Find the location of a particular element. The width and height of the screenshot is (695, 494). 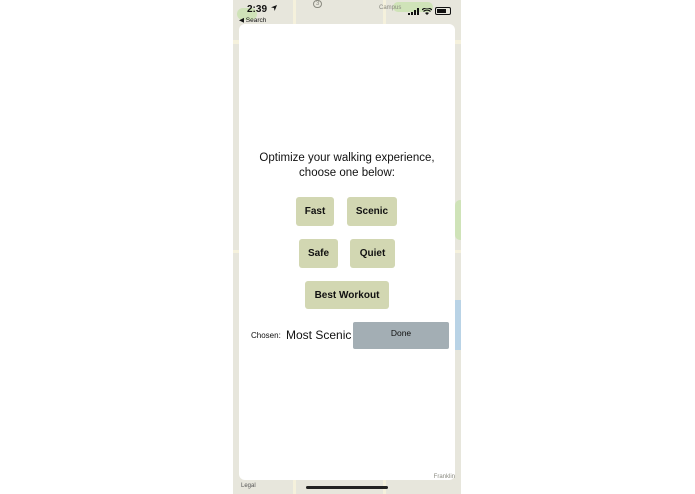

prompt-line-1: Optimize your walking experience, is located at coordinates (347, 158).